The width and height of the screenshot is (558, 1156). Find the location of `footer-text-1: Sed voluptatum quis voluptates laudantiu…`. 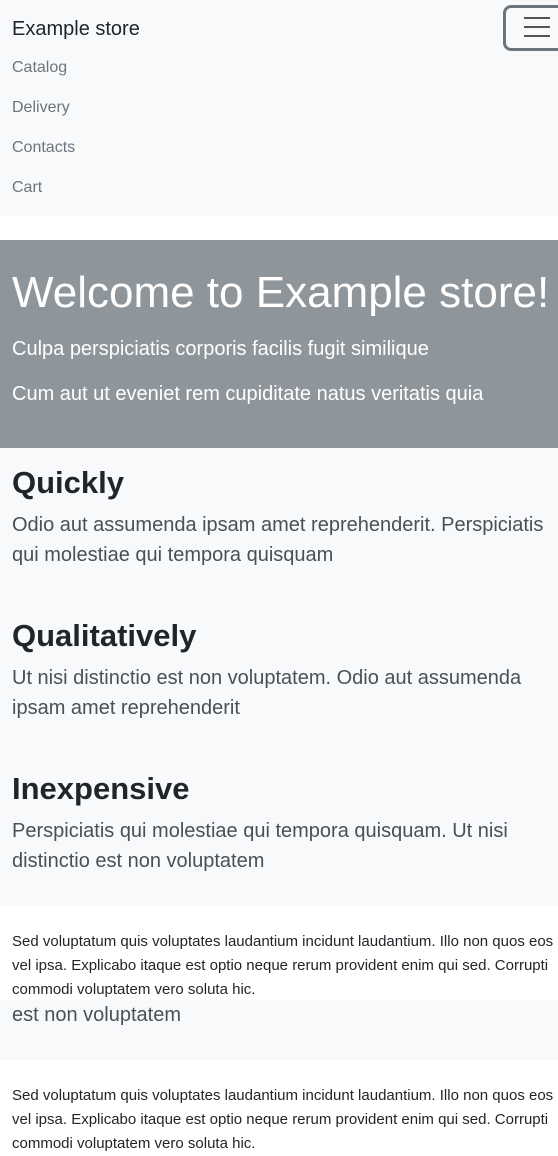

footer-text-1: Sed voluptatum quis voluptates laudantiu… is located at coordinates (283, 965).